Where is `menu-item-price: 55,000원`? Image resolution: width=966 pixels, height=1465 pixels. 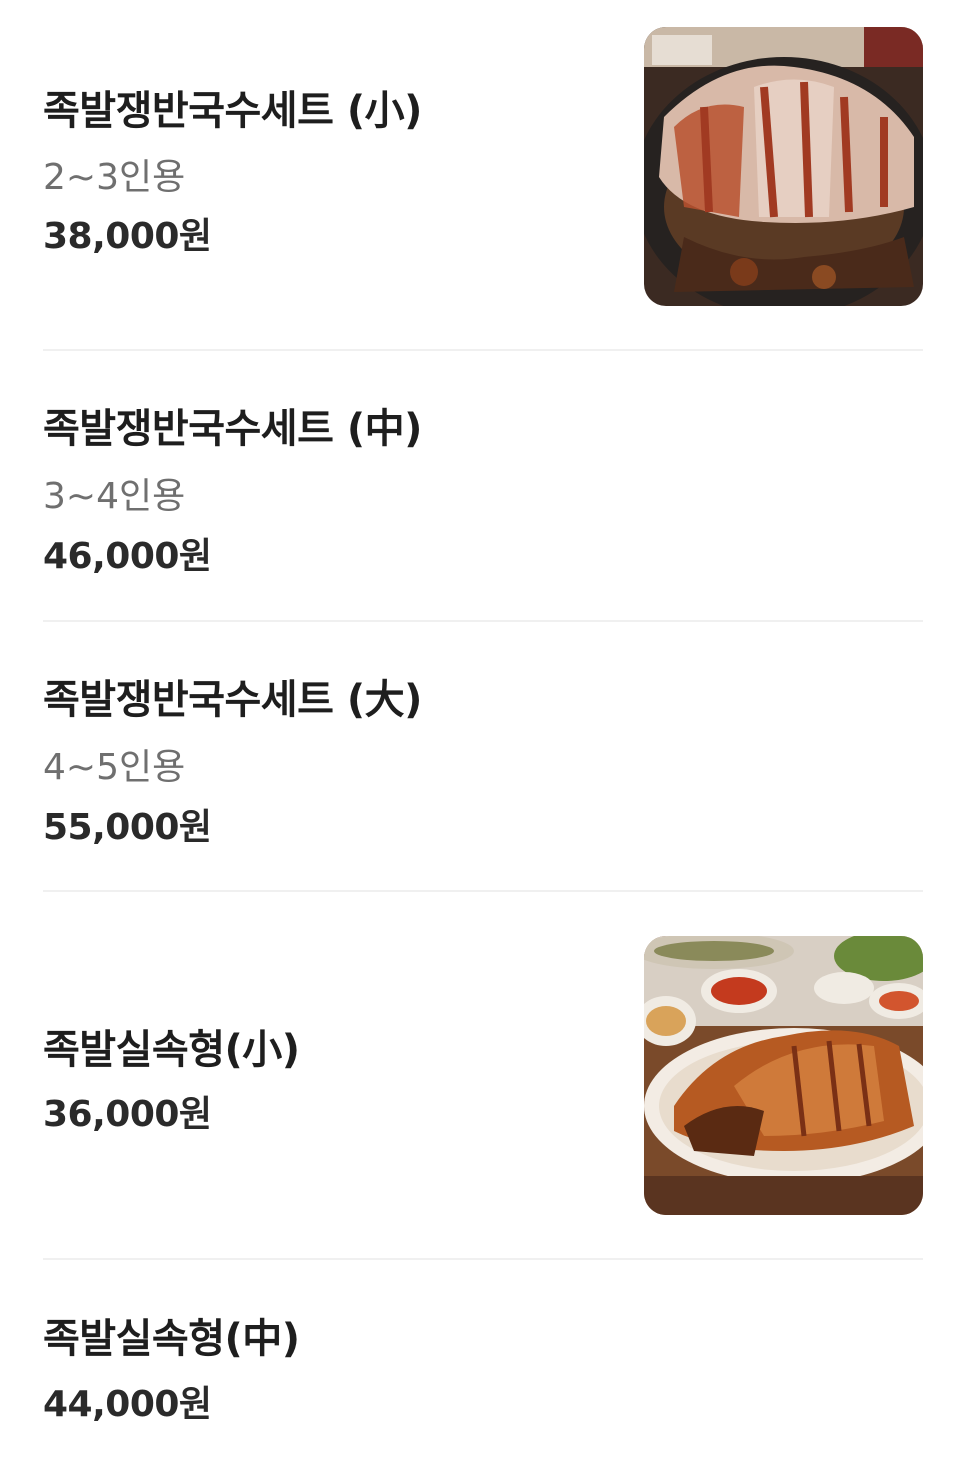 menu-item-price: 55,000원 is located at coordinates (127, 827).